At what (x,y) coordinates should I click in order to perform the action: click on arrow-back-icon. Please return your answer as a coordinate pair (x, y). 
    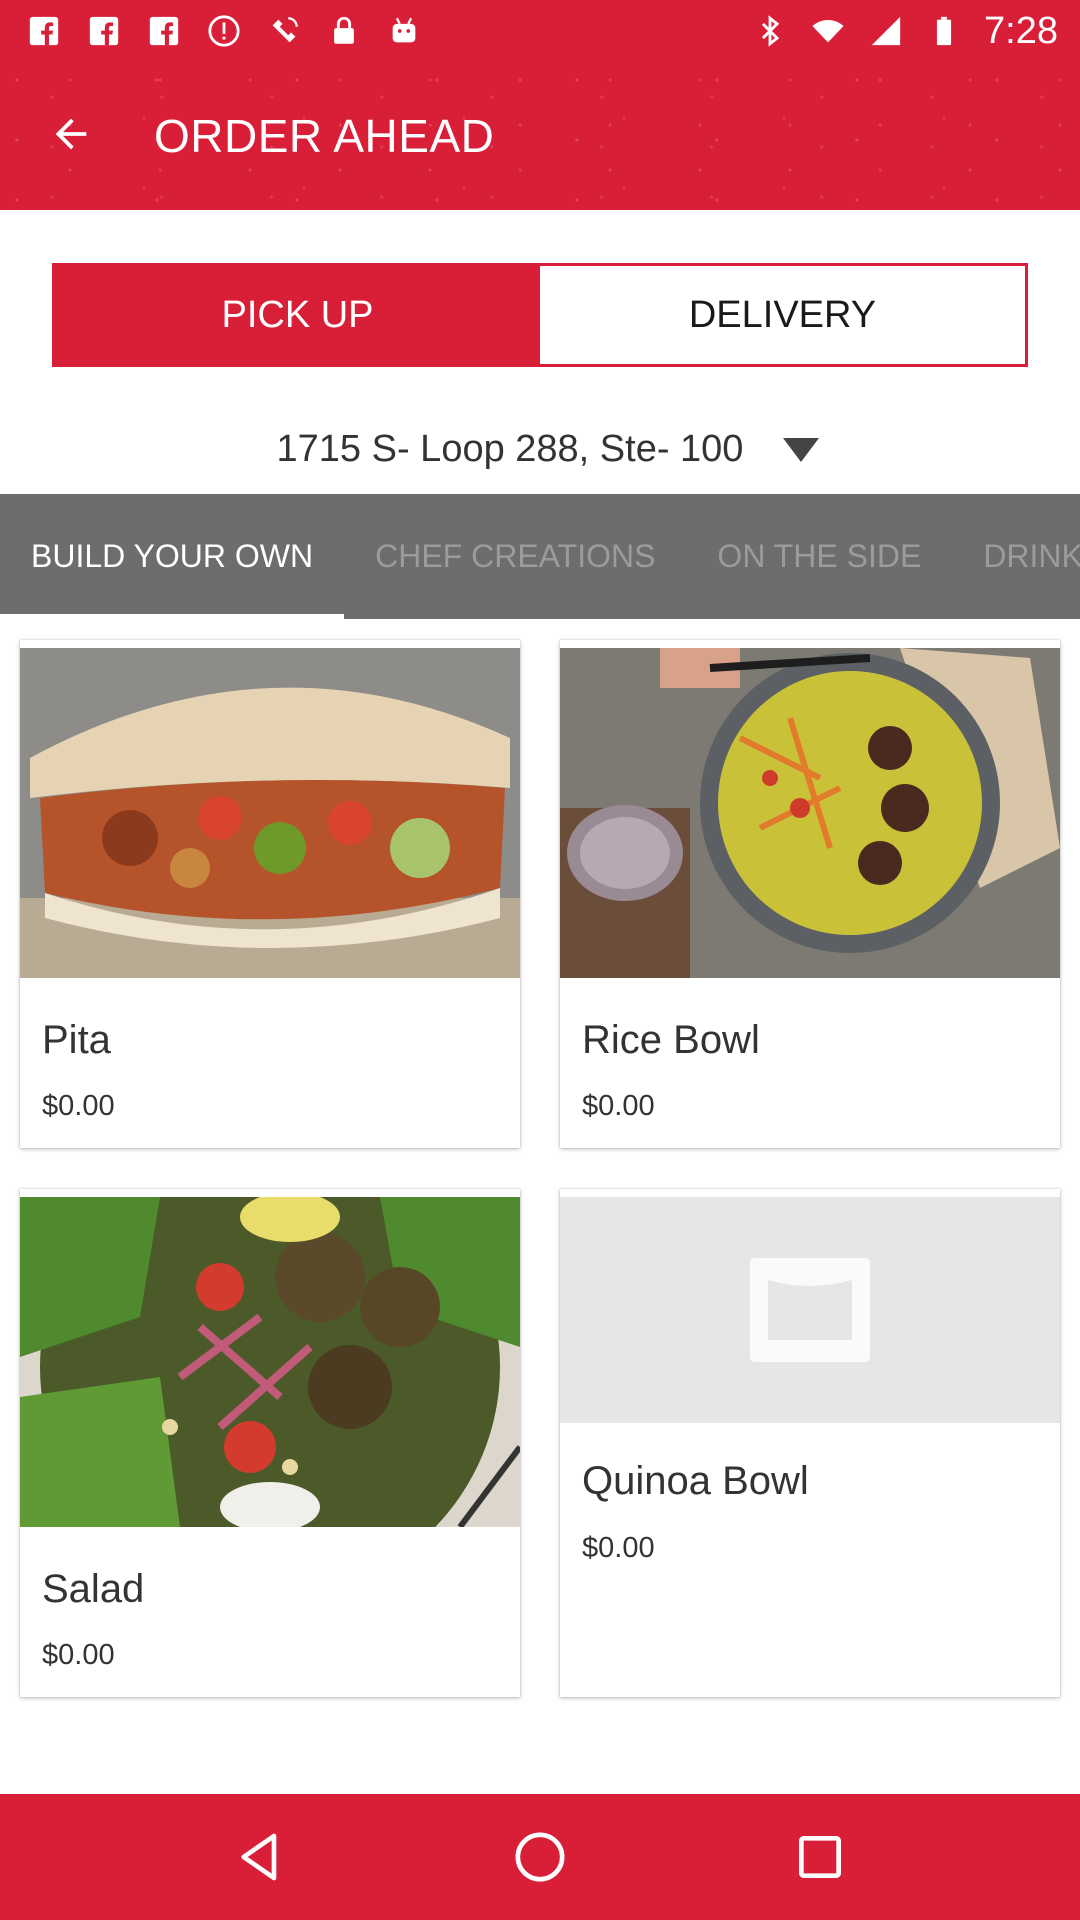
    Looking at the image, I should click on (71, 136).